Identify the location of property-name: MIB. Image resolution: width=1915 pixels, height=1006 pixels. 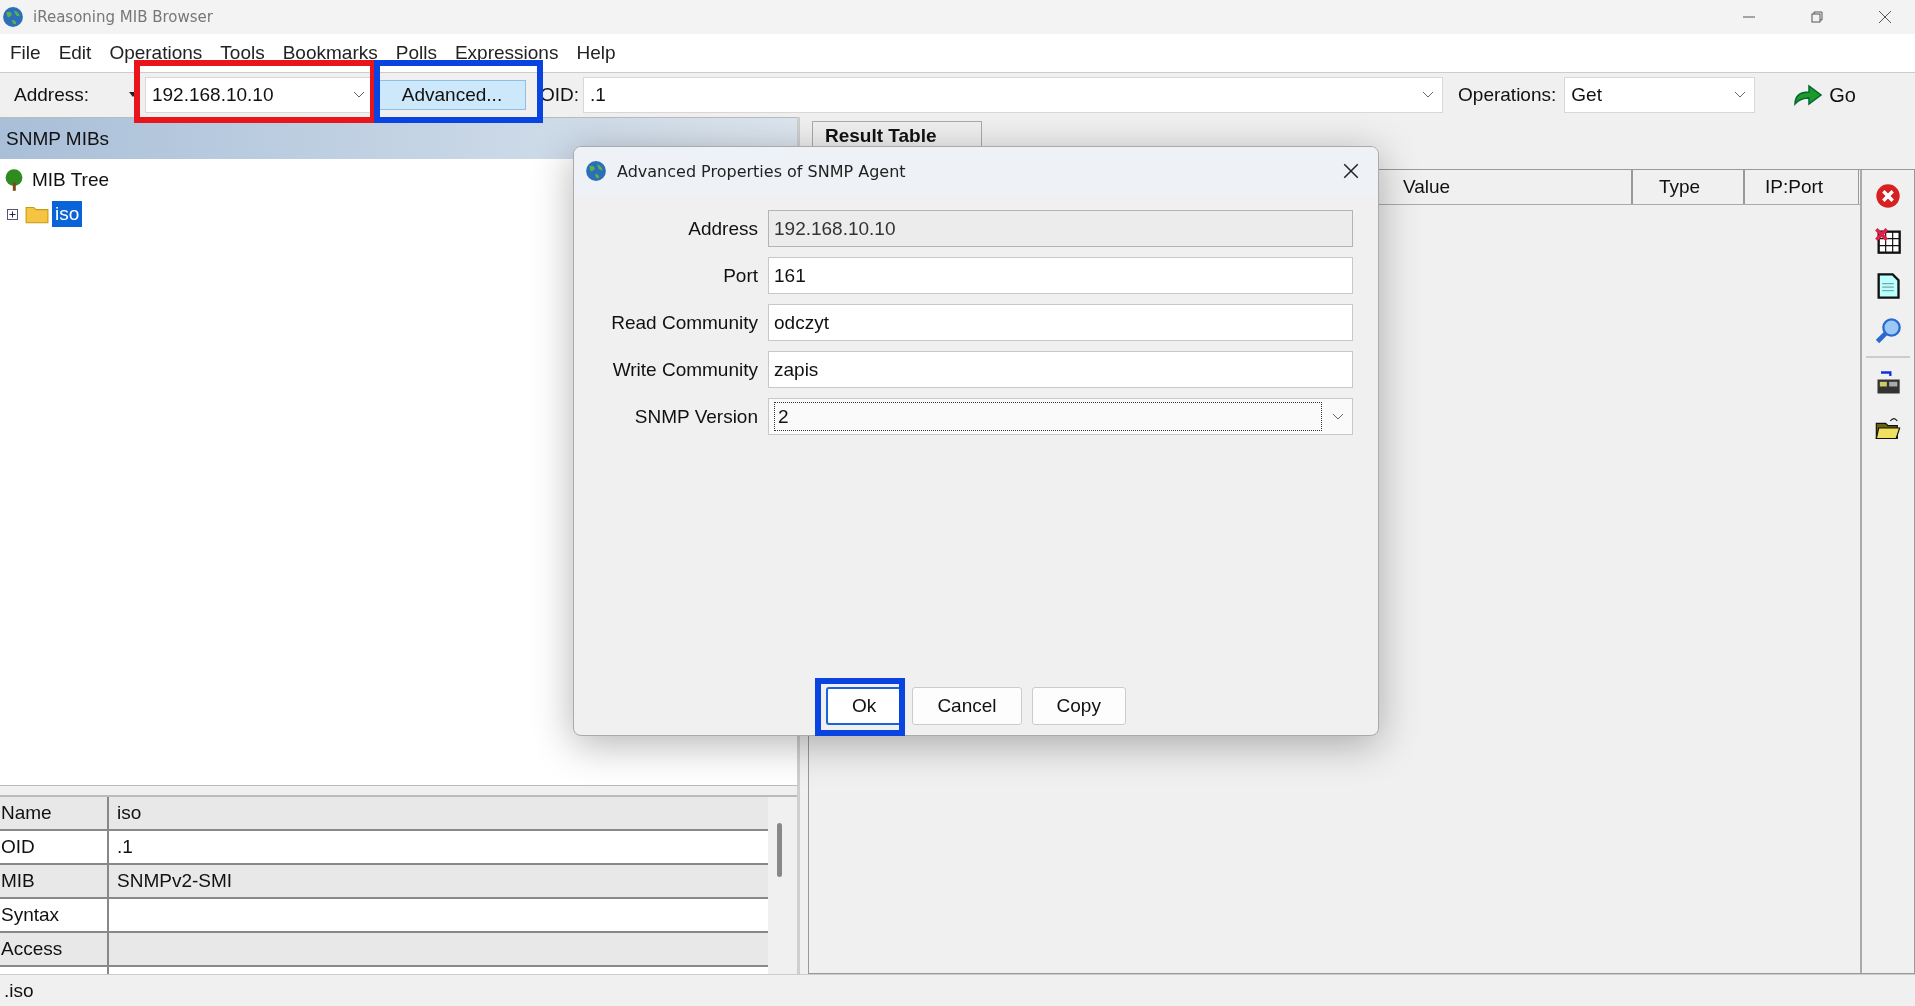
(54, 881).